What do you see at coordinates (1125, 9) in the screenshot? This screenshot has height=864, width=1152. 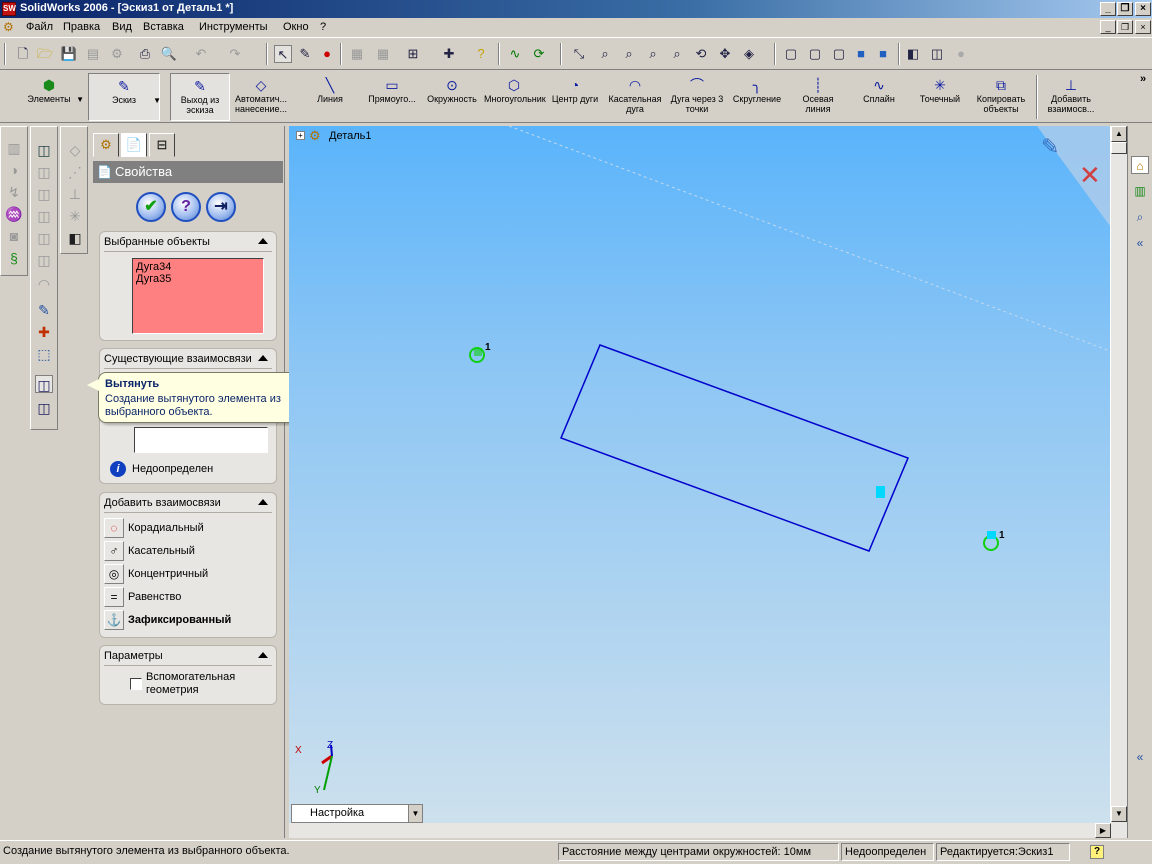 I see `restore-button: ❐` at bounding box center [1125, 9].